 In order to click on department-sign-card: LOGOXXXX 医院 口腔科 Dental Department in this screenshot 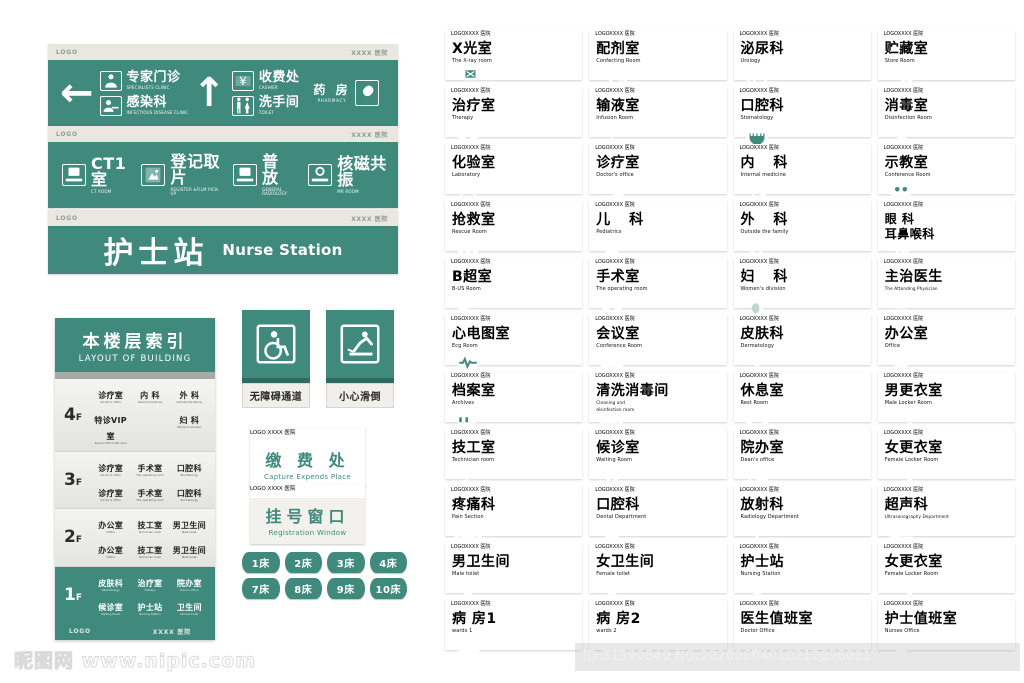, I will do `click(658, 516)`.